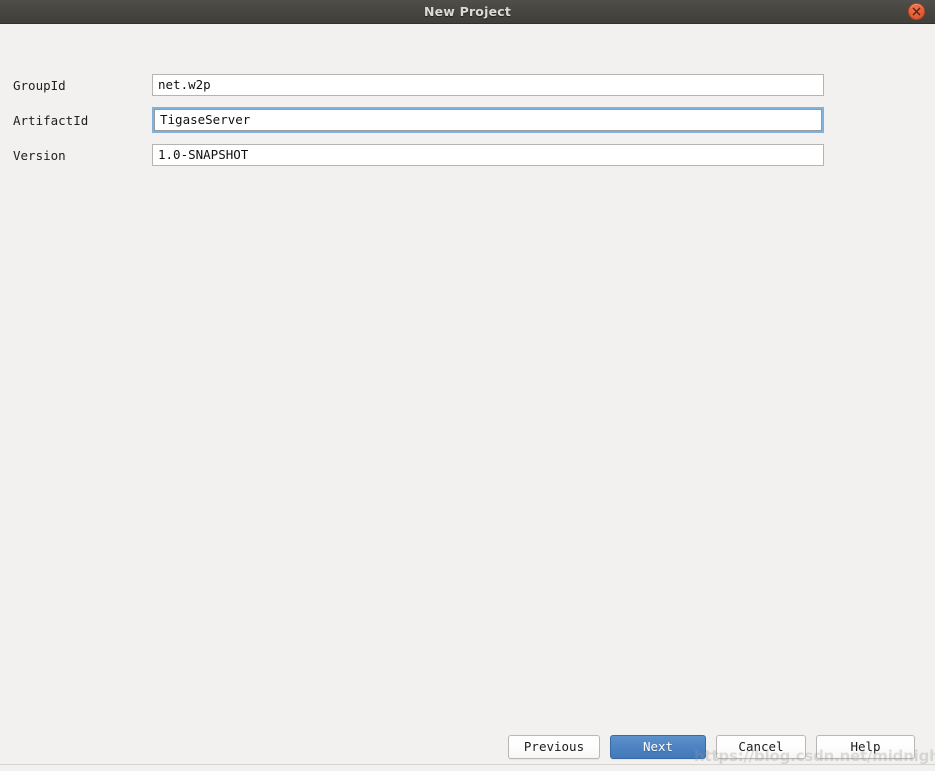 The height and width of the screenshot is (771, 935). I want to click on previous-button: Previous, so click(554, 747).